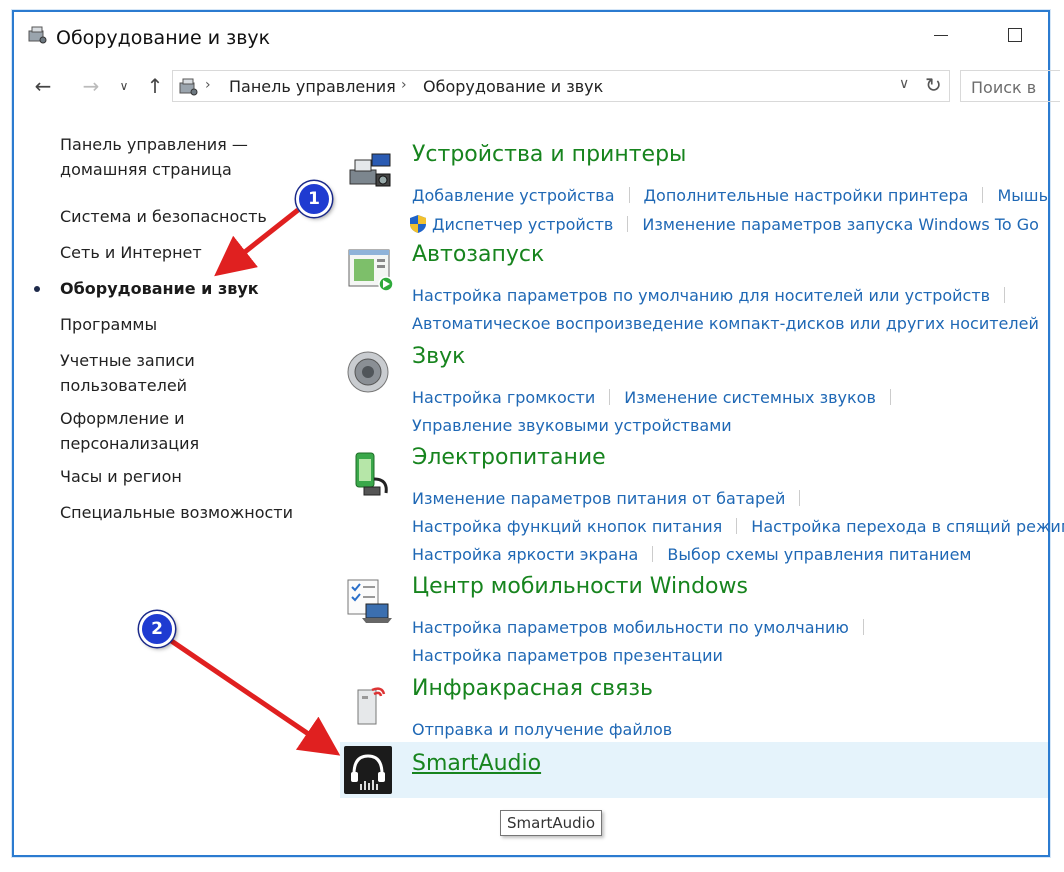 Image resolution: width=1064 pixels, height=872 pixels. I want to click on link-row: Отправка и получение файлов, so click(542, 729).